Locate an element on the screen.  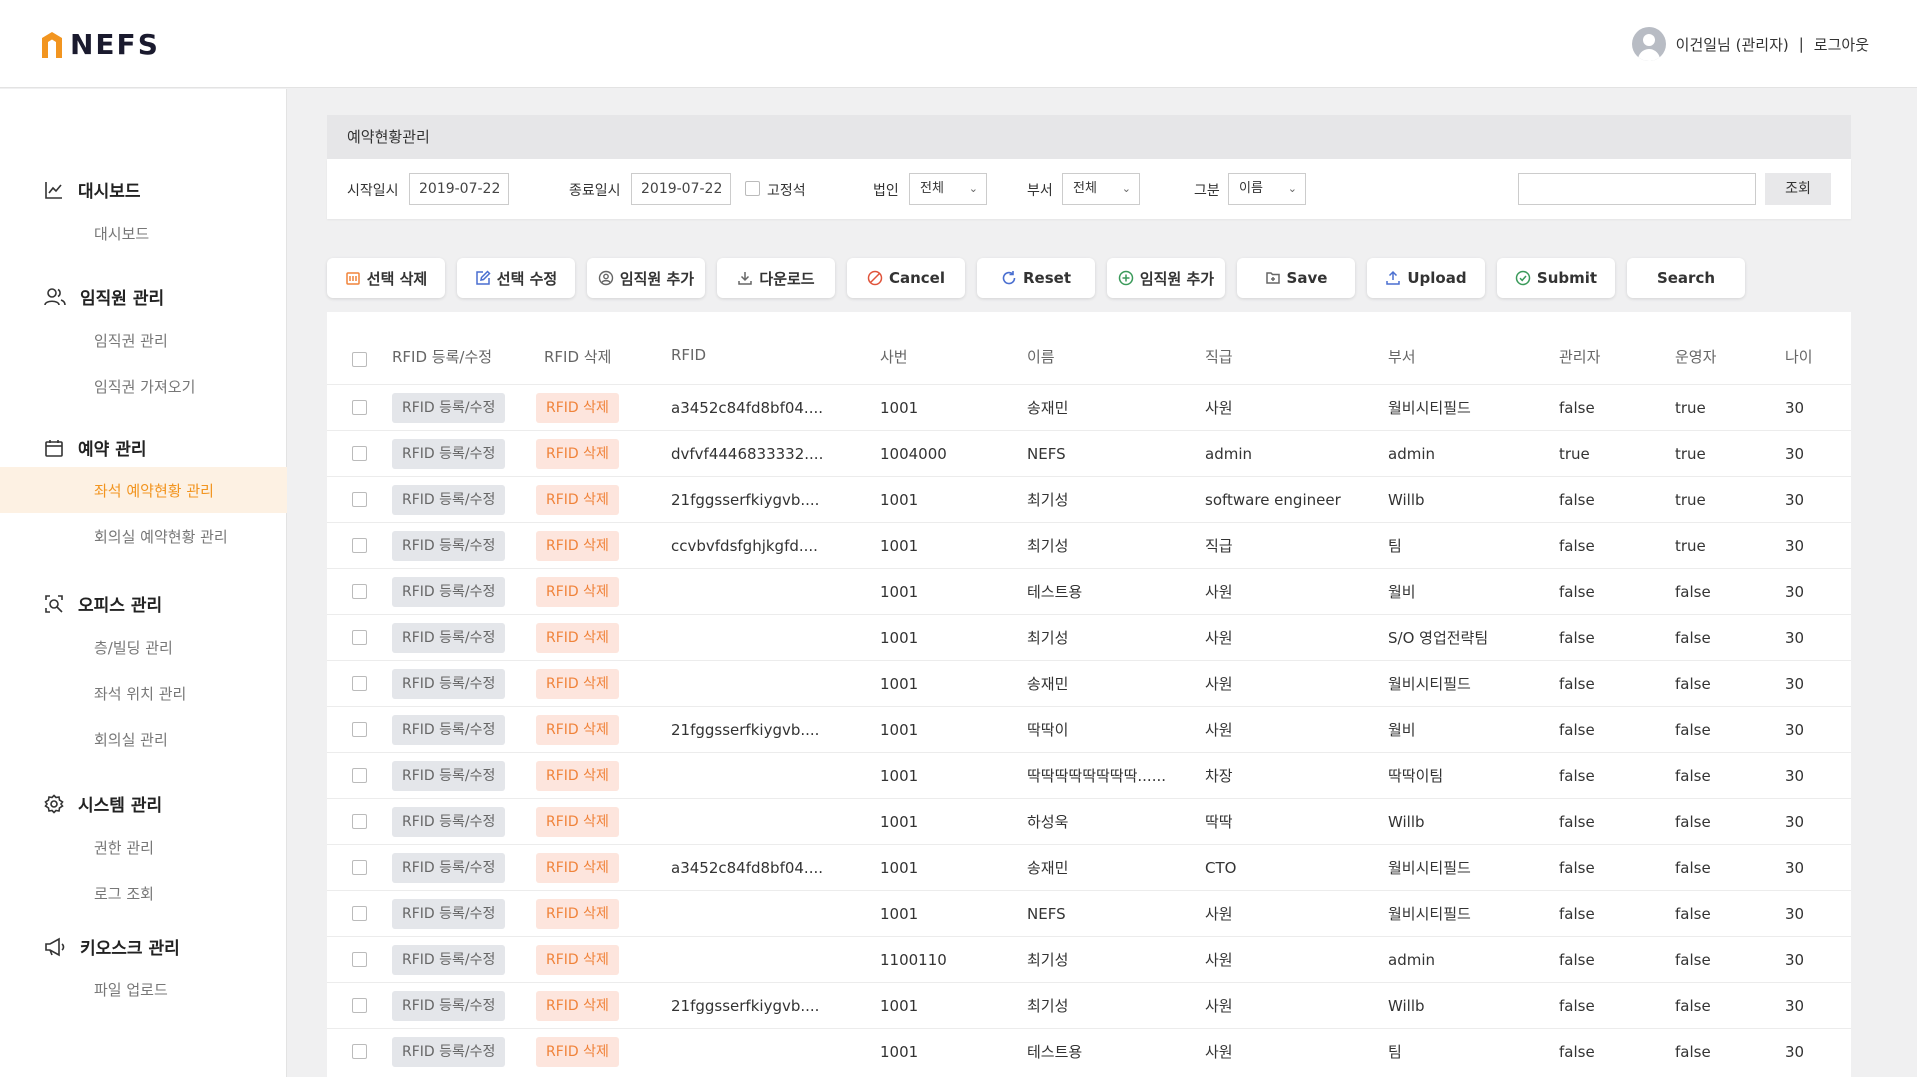
add-employee-button-2: 임직원 추가 is located at coordinates (1166, 278).